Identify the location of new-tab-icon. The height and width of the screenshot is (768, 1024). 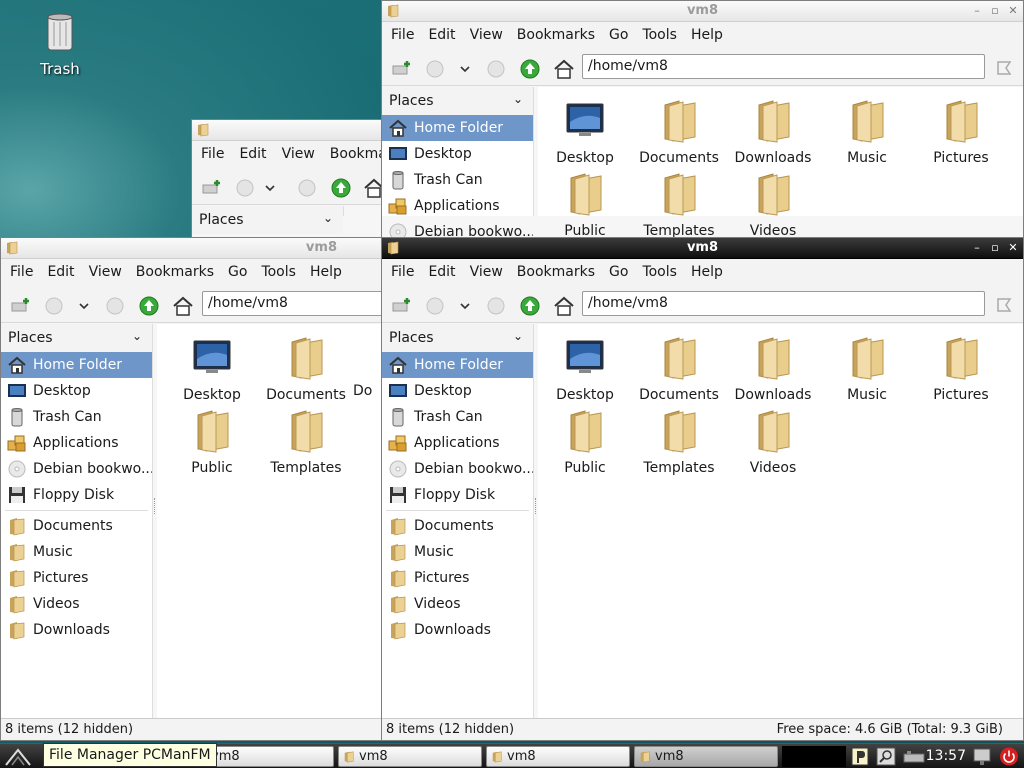
(20, 306).